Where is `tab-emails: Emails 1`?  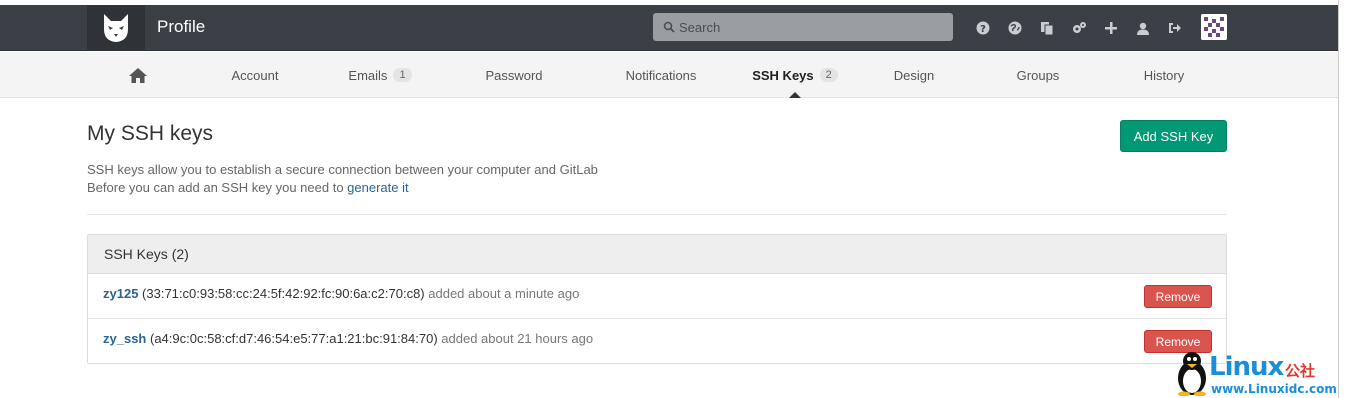
tab-emails: Emails 1 is located at coordinates (380, 75).